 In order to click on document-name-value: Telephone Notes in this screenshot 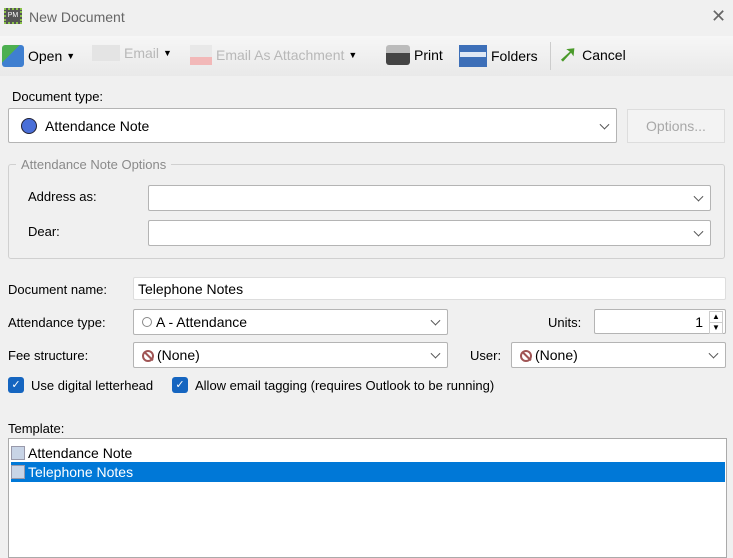, I will do `click(191, 288)`.